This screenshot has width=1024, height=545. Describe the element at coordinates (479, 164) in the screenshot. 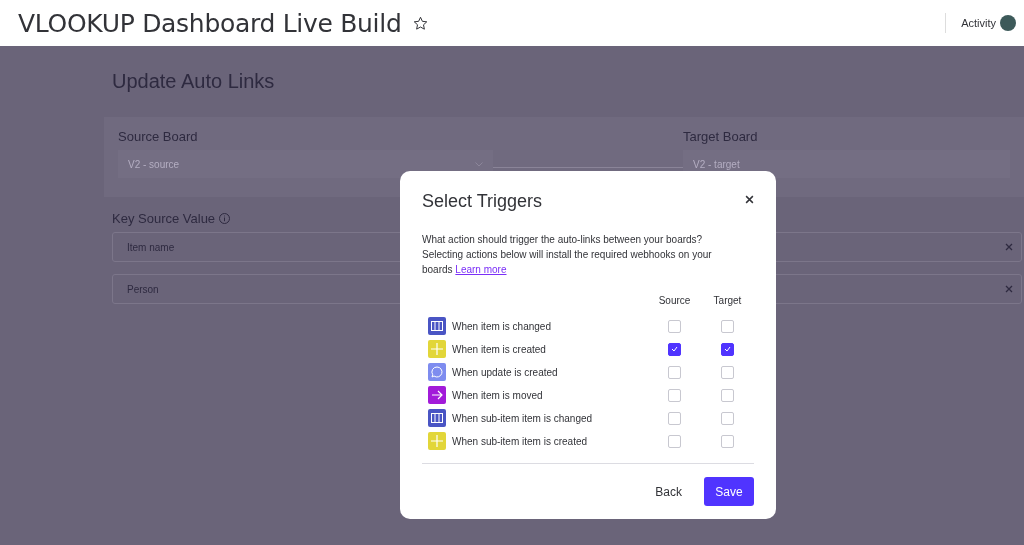

I see `chevron-down-icon` at that location.